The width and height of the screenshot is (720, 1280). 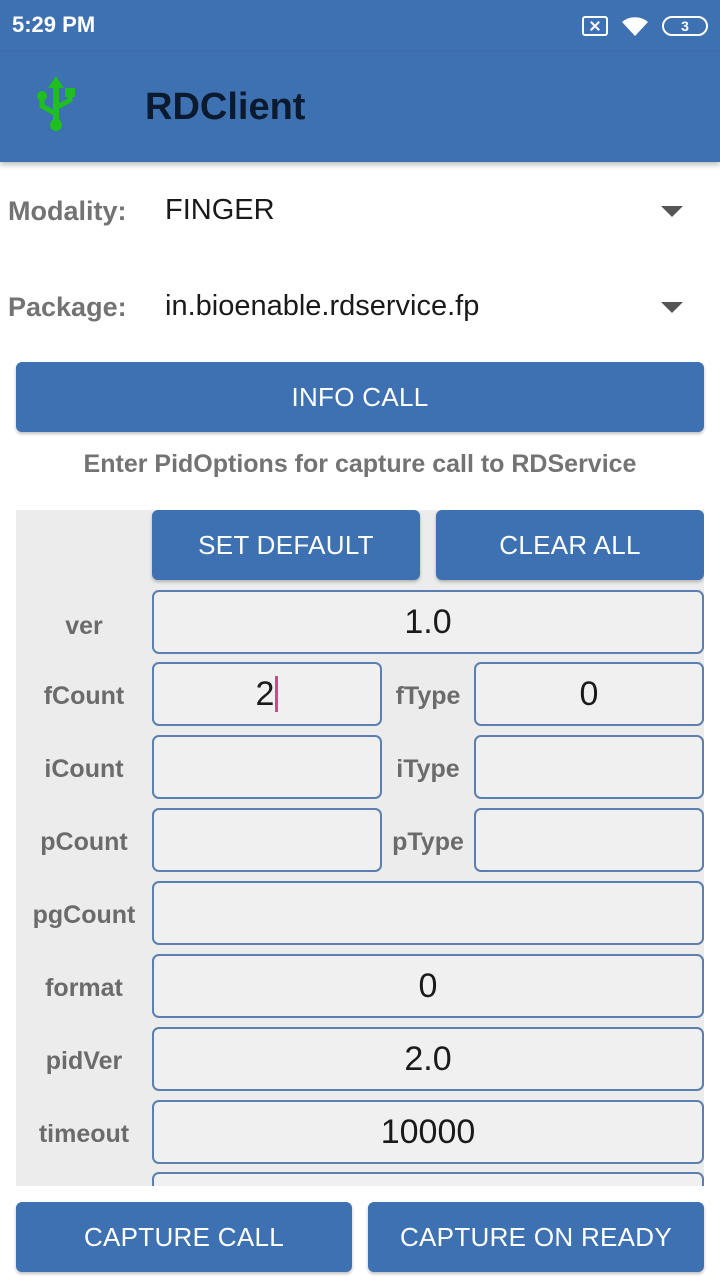 I want to click on modality-dropdown-arrow-icon, so click(x=672, y=211).